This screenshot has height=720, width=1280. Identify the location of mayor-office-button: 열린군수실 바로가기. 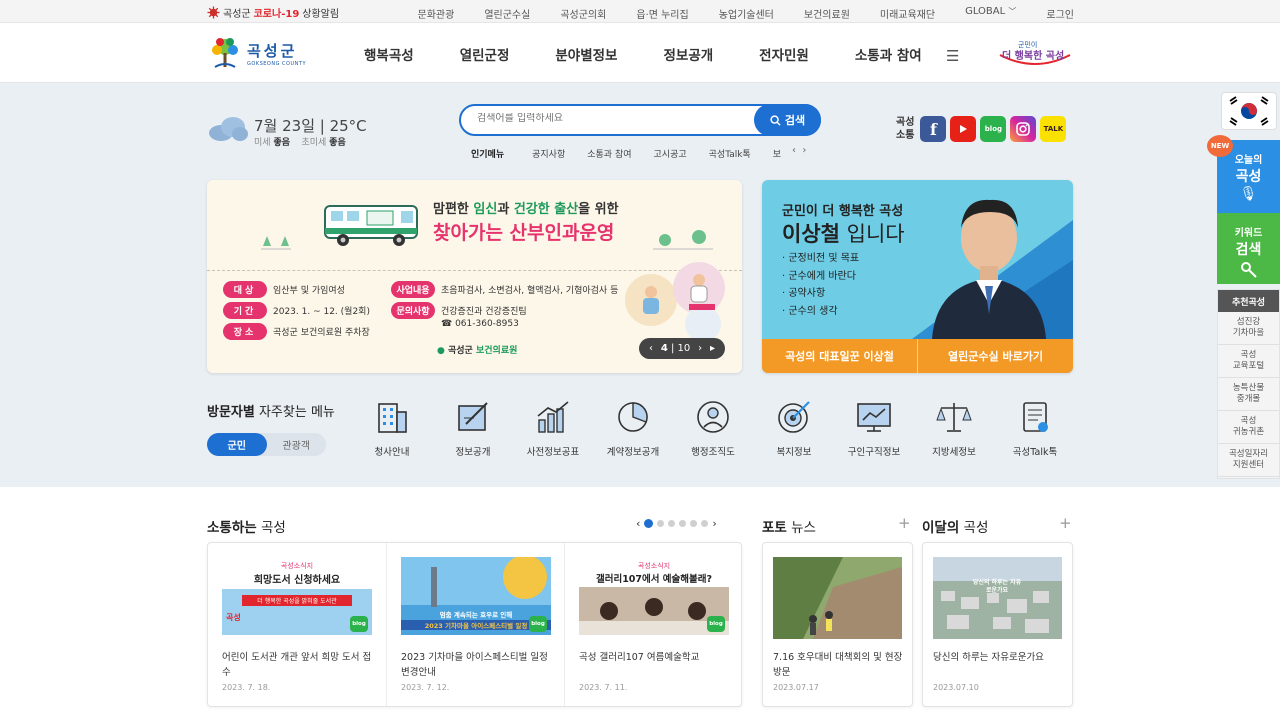
(995, 356).